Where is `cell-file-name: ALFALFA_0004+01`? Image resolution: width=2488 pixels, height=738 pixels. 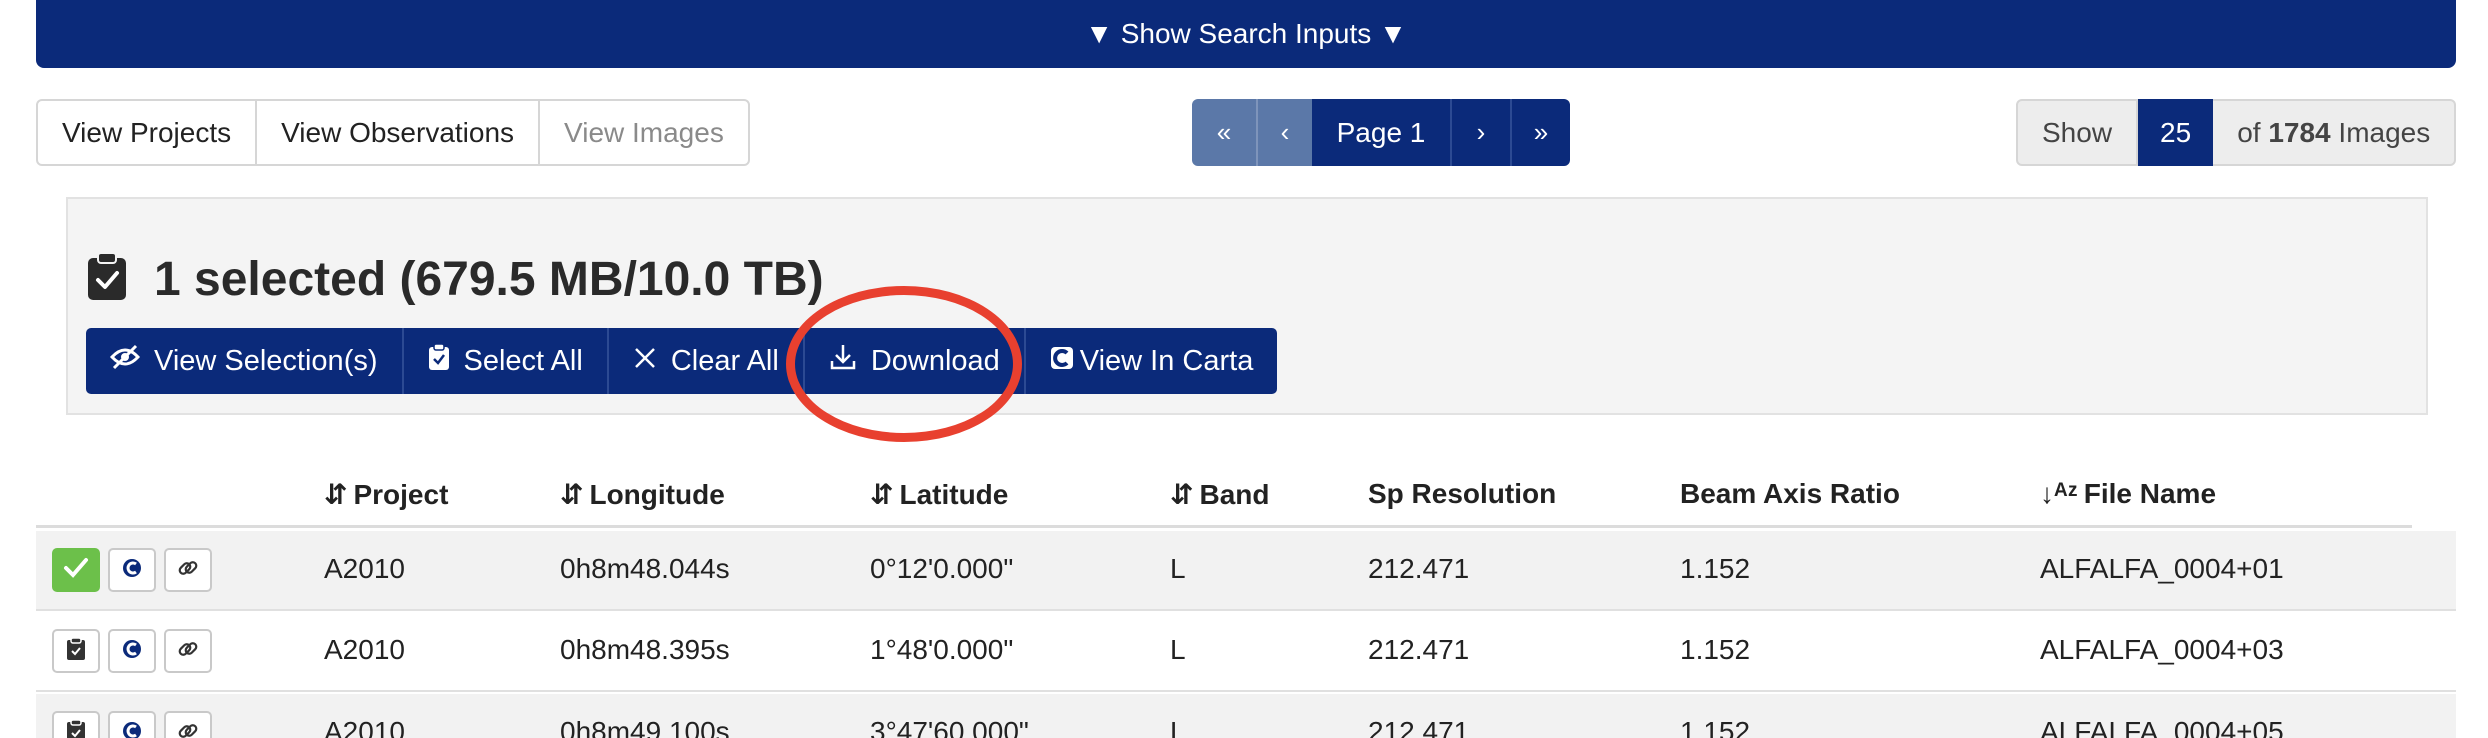 cell-file-name: ALFALFA_0004+01 is located at coordinates (2162, 568).